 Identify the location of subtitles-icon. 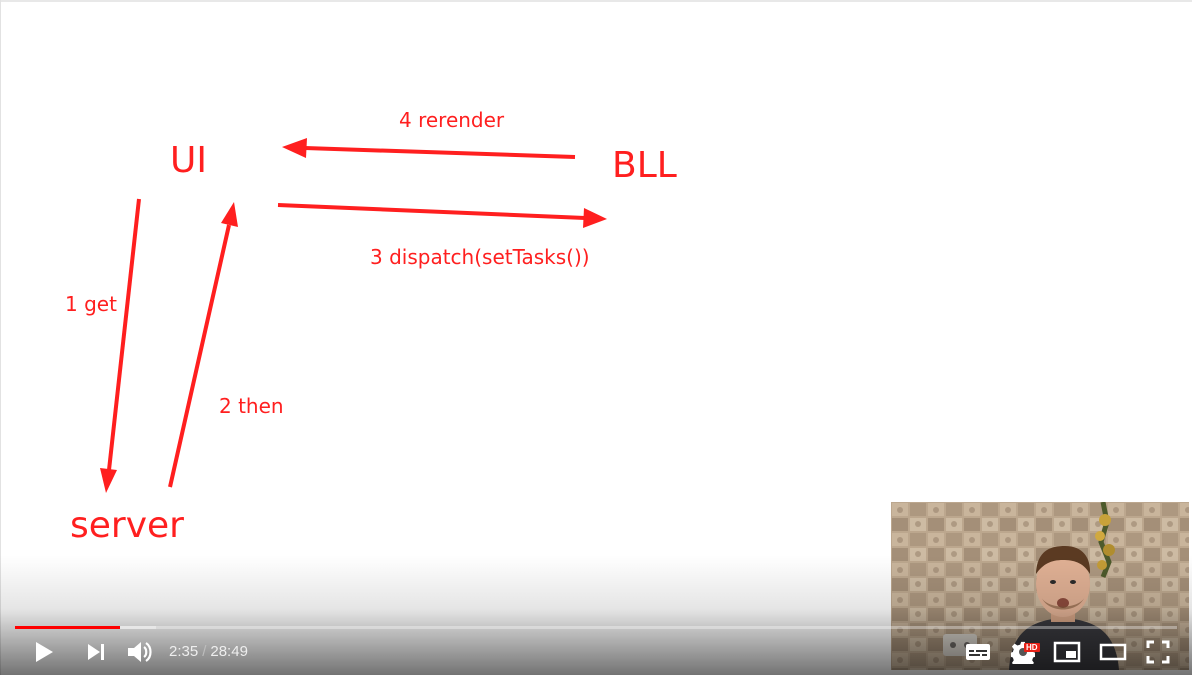
(978, 652).